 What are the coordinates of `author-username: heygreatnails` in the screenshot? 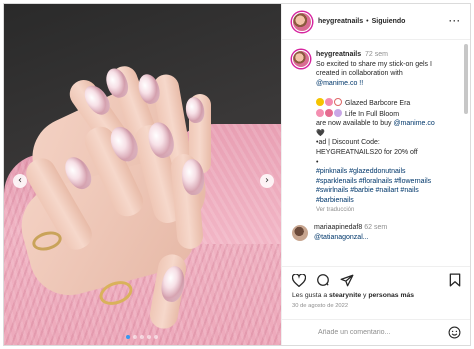 It's located at (340, 21).